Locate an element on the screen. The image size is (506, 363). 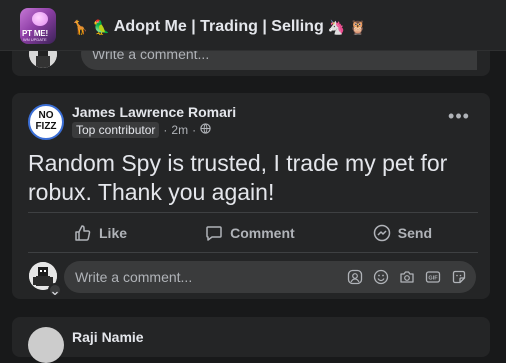
post-author-name: James Lawrence Romari is located at coordinates (154, 112).